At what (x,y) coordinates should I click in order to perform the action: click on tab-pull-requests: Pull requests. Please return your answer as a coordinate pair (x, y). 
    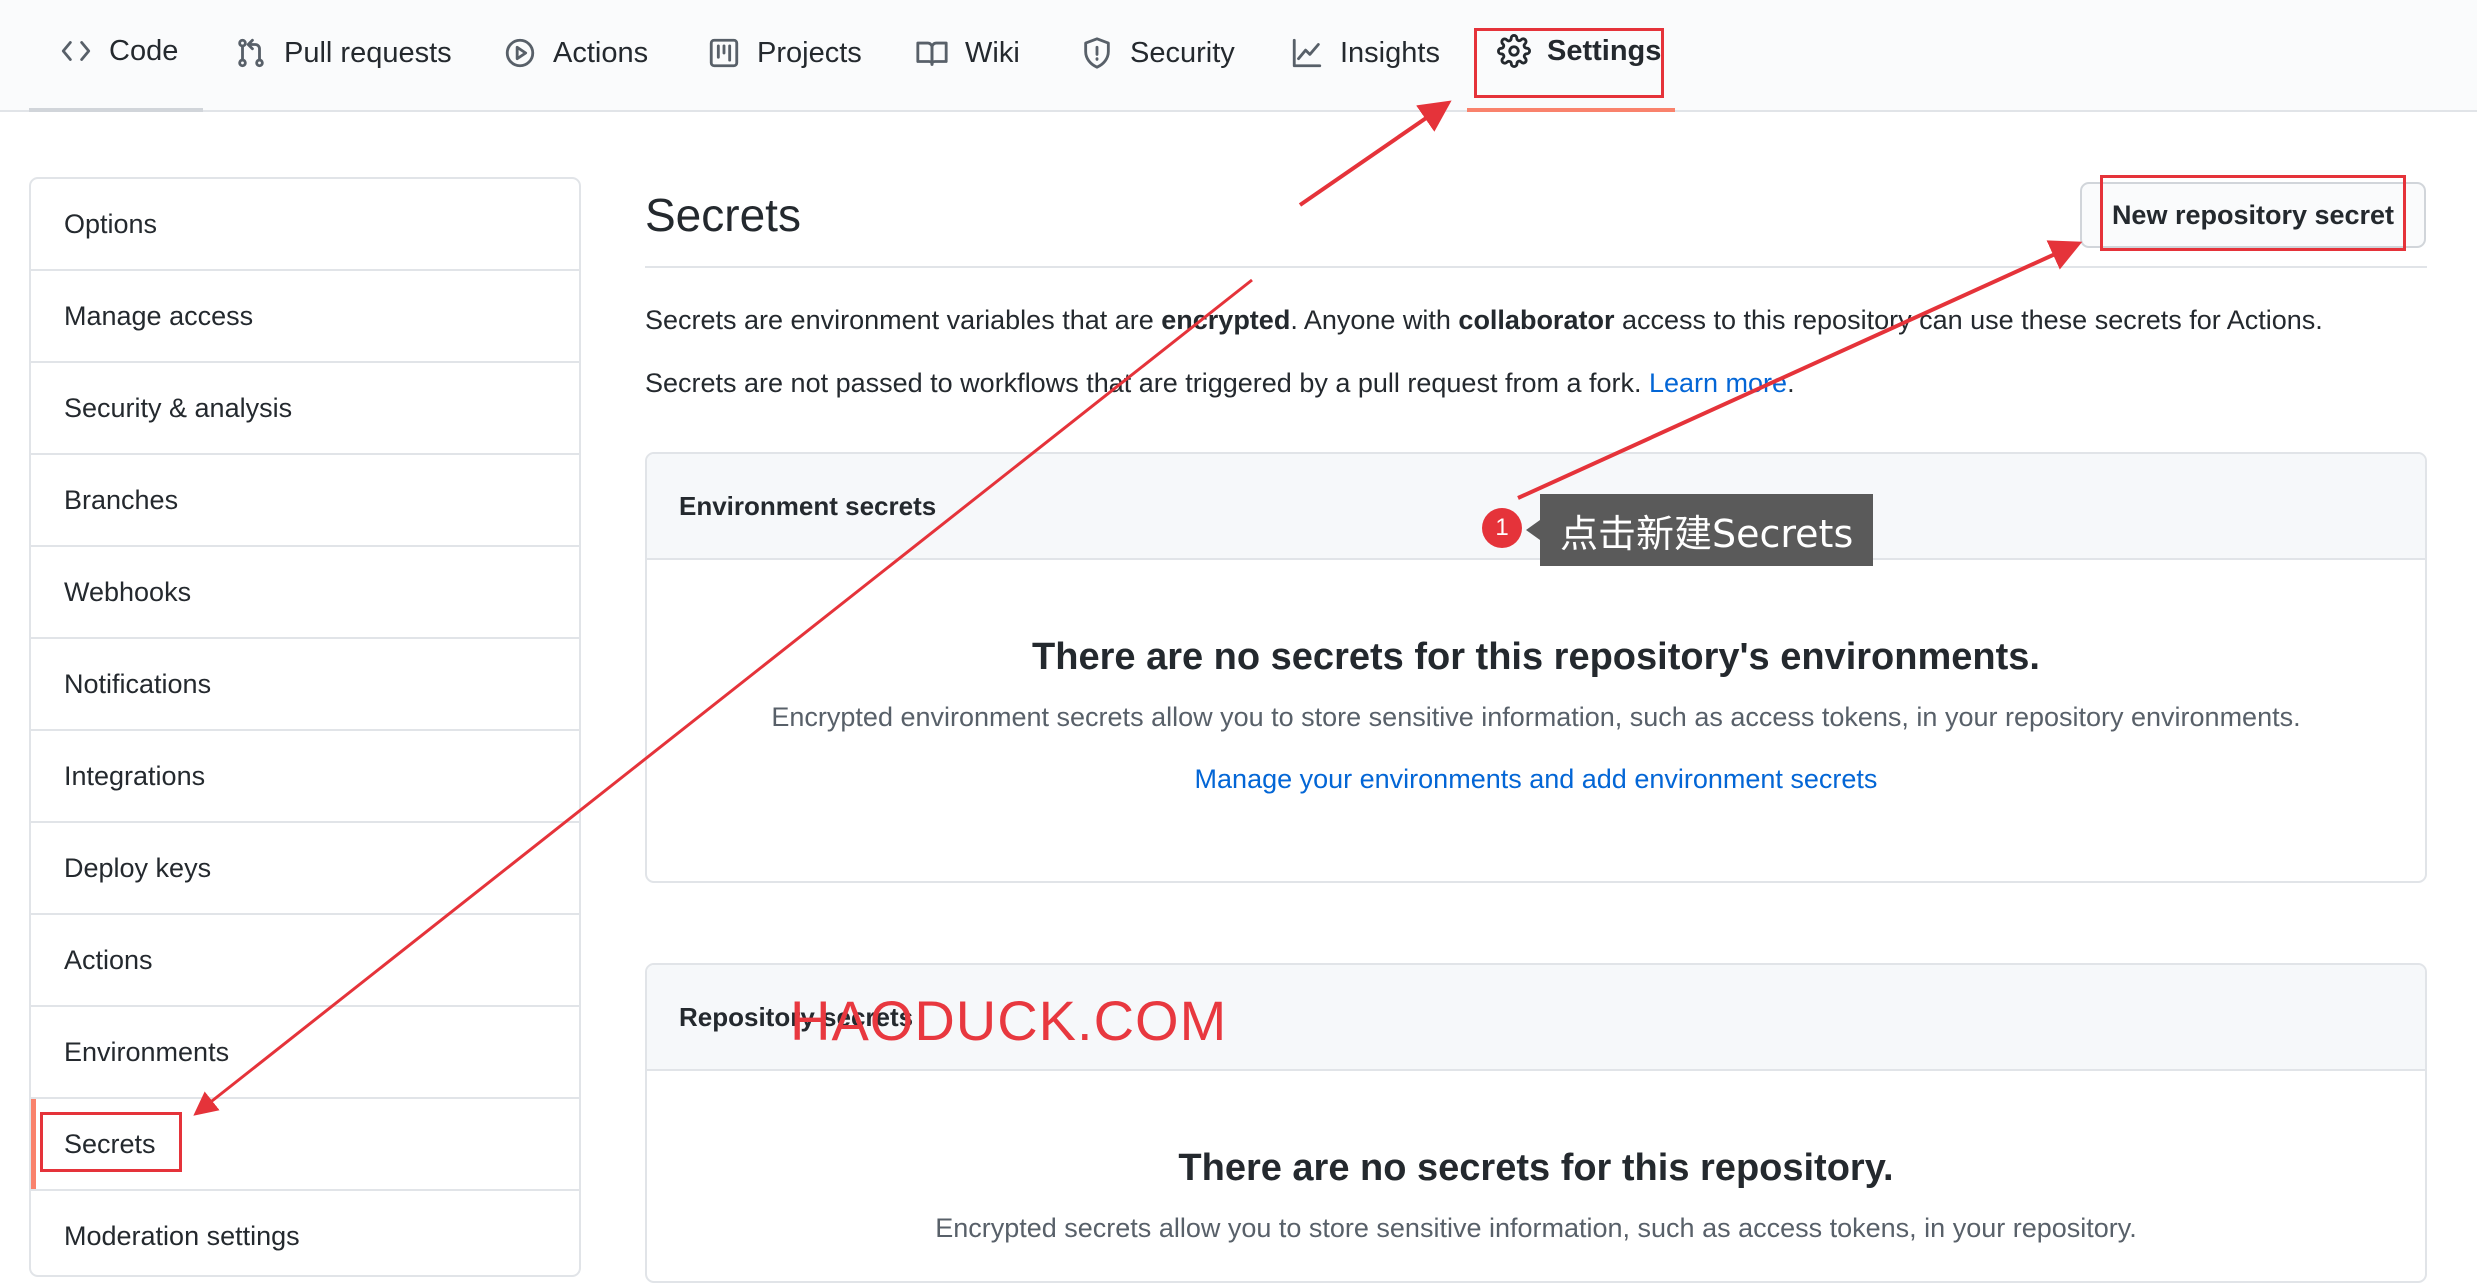
    Looking at the image, I should click on (343, 56).